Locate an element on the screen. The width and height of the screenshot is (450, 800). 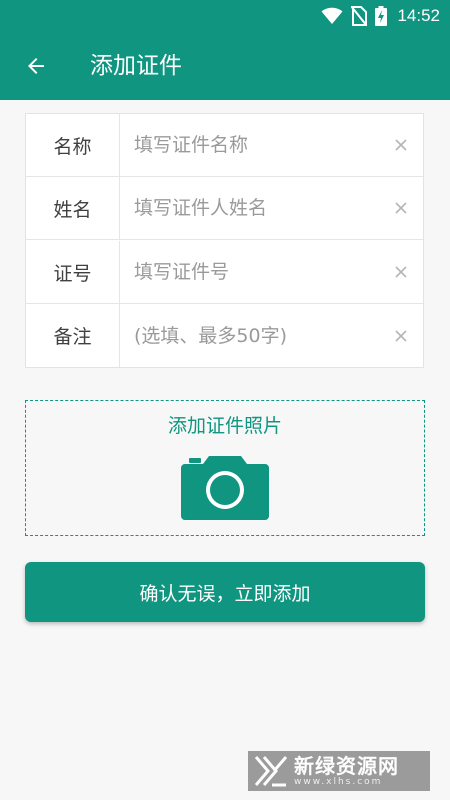
add-photo-label: 添加证件照片 is located at coordinates (224, 426).